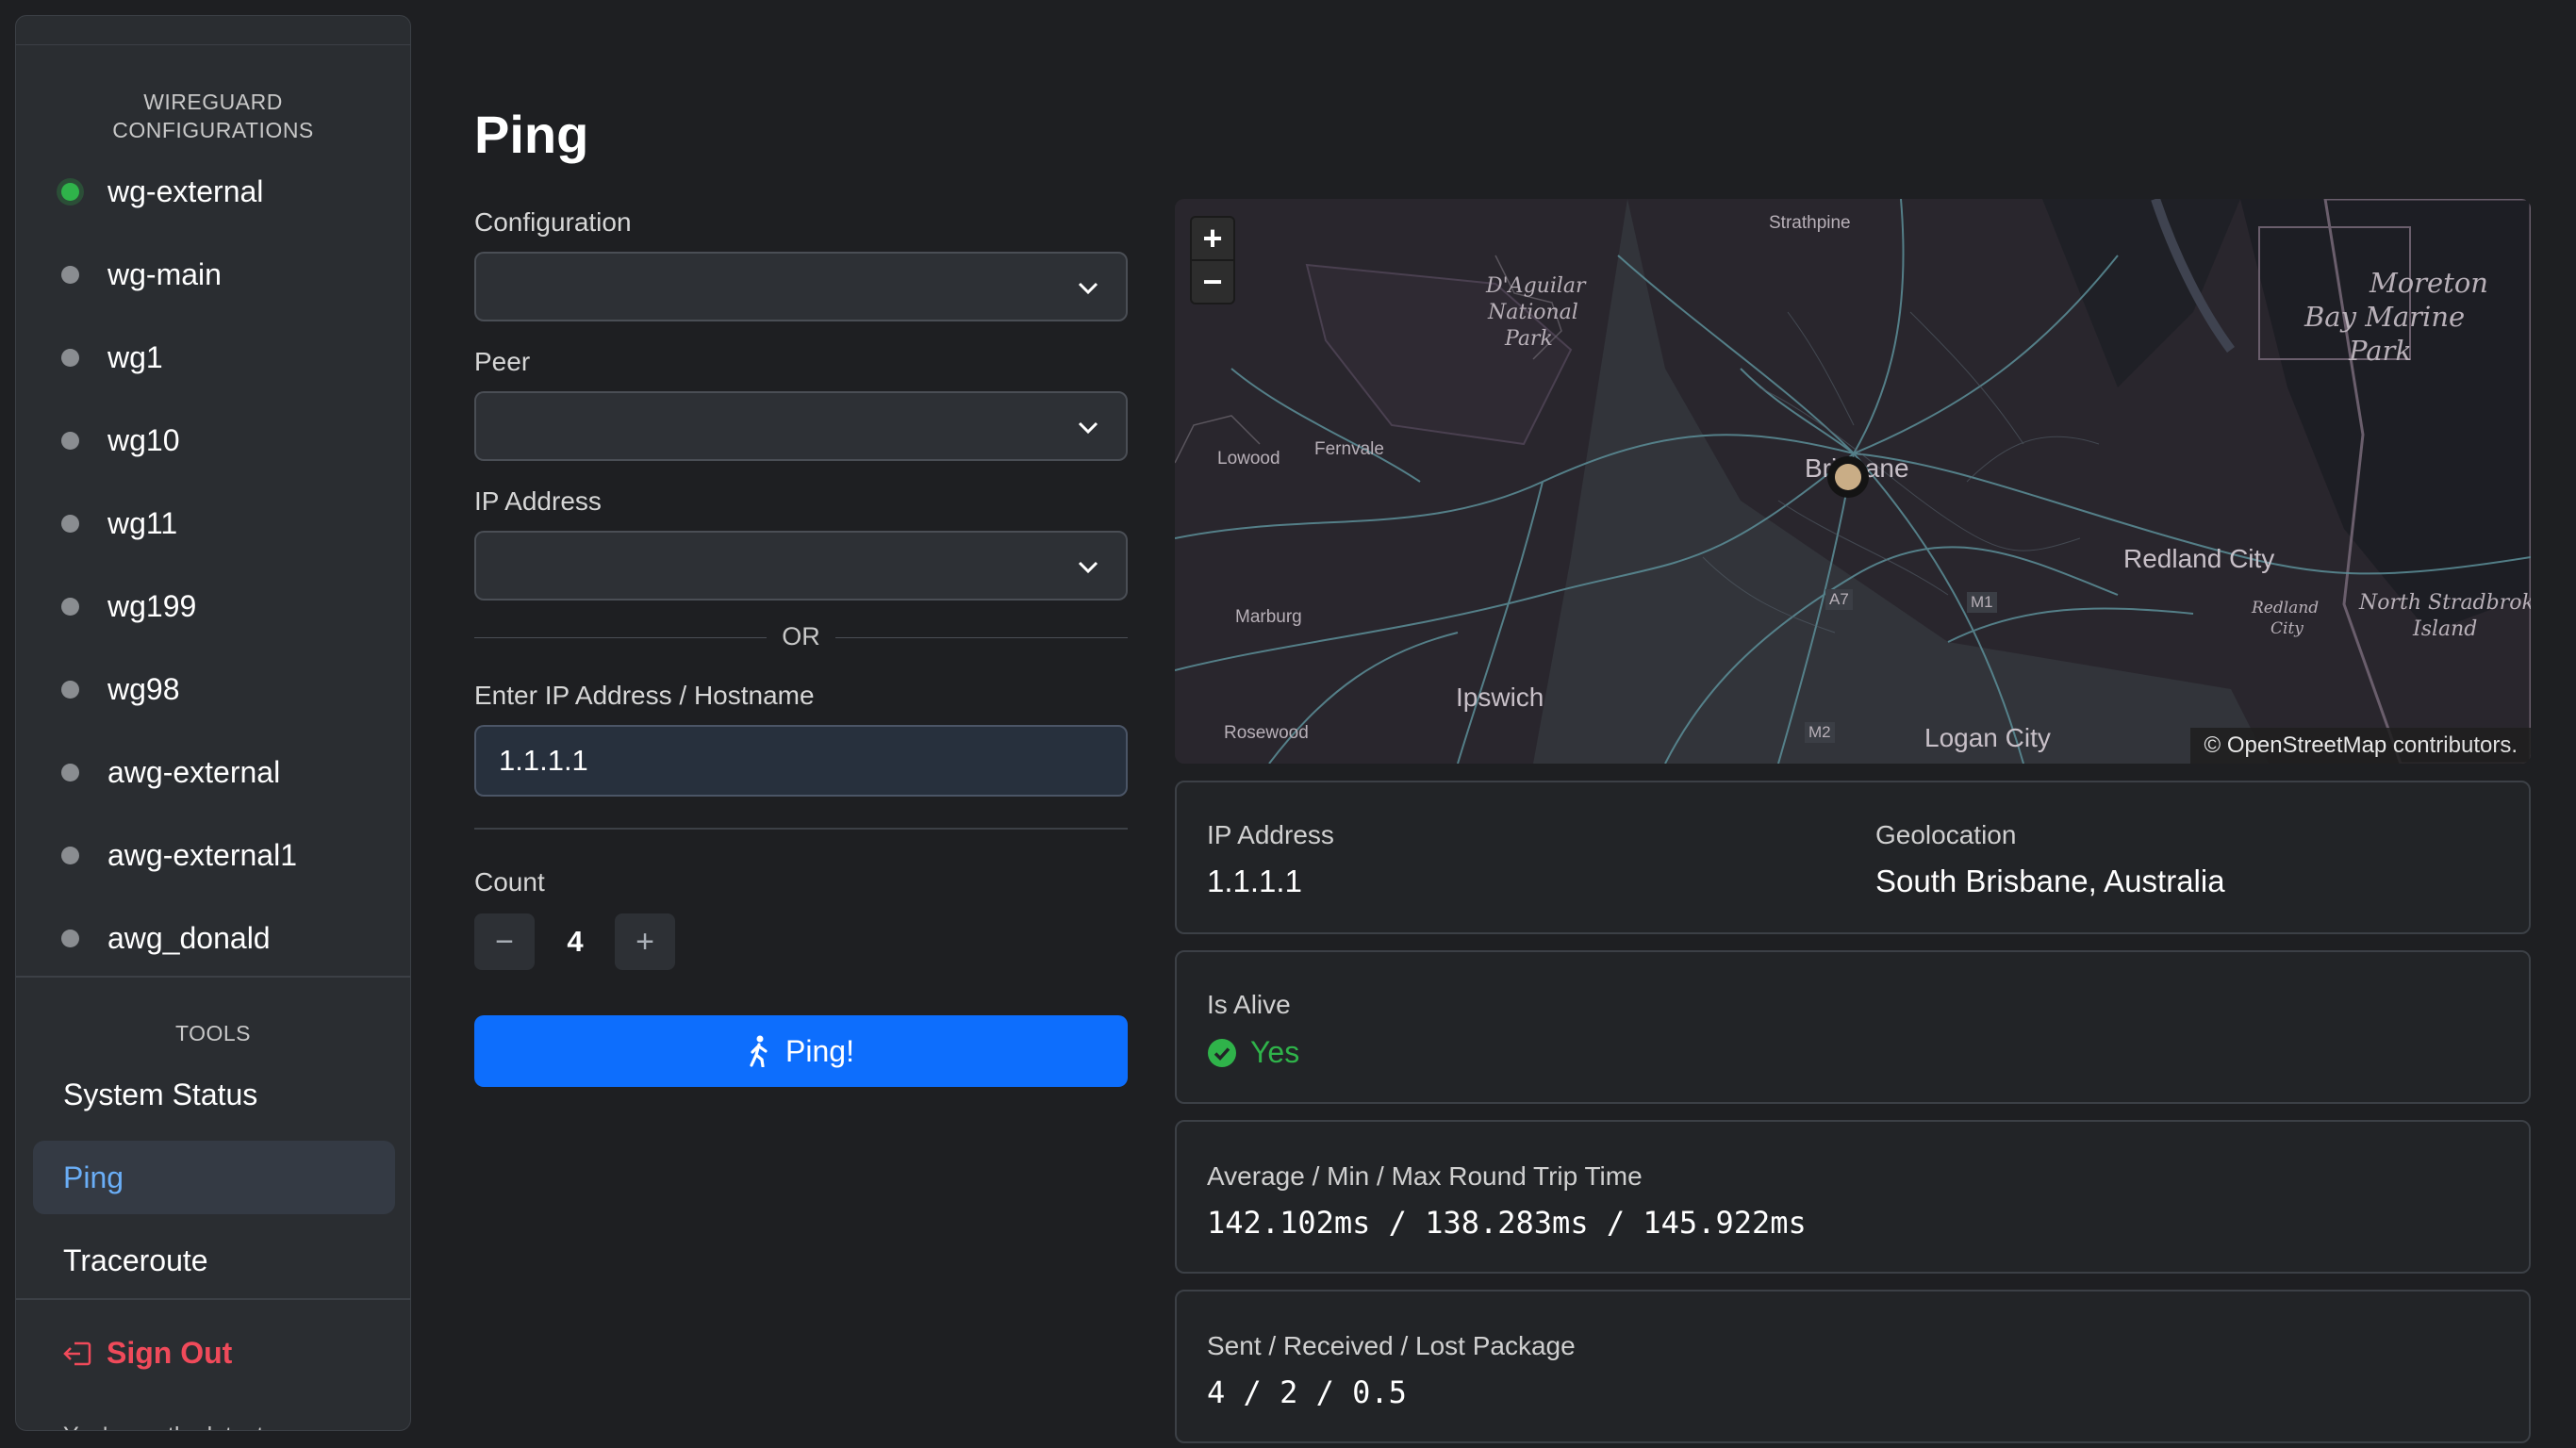 The height and width of the screenshot is (1448, 2576). I want to click on sidebar-item-wg98: wg98, so click(120, 689).